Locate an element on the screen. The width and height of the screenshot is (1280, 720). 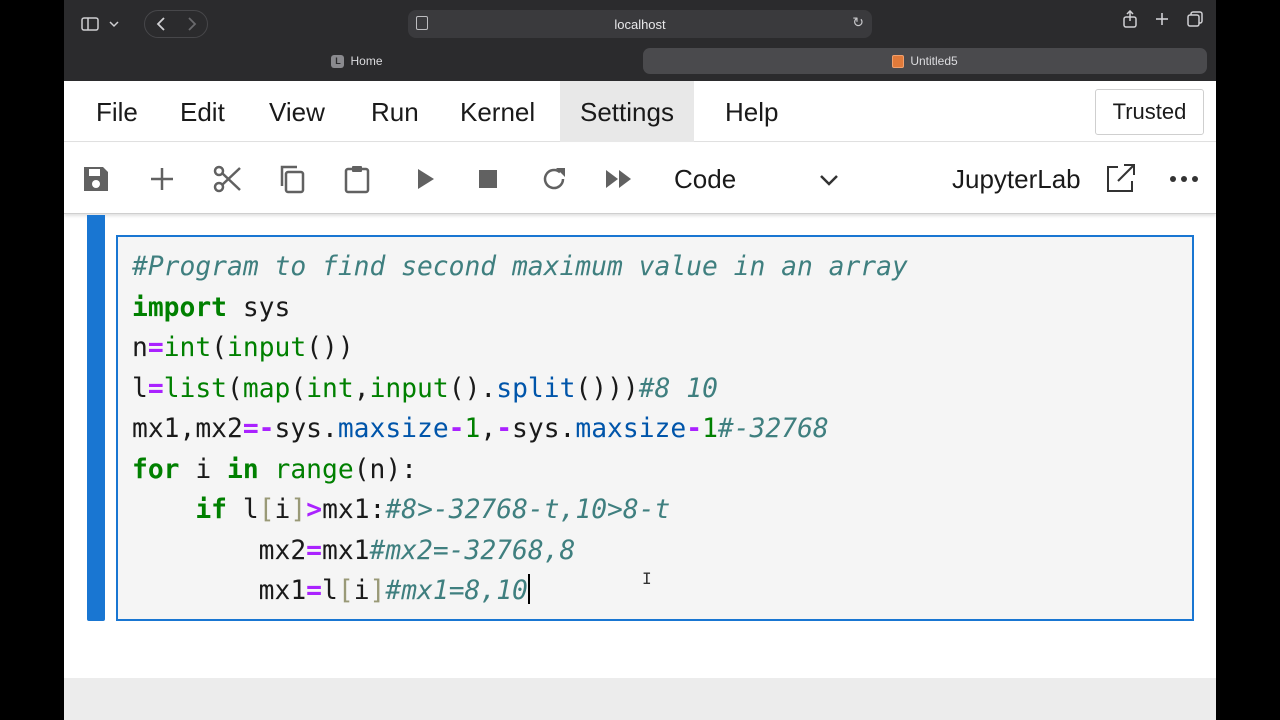
code-token: #mx2=-32768,8 is located at coordinates (472, 550).